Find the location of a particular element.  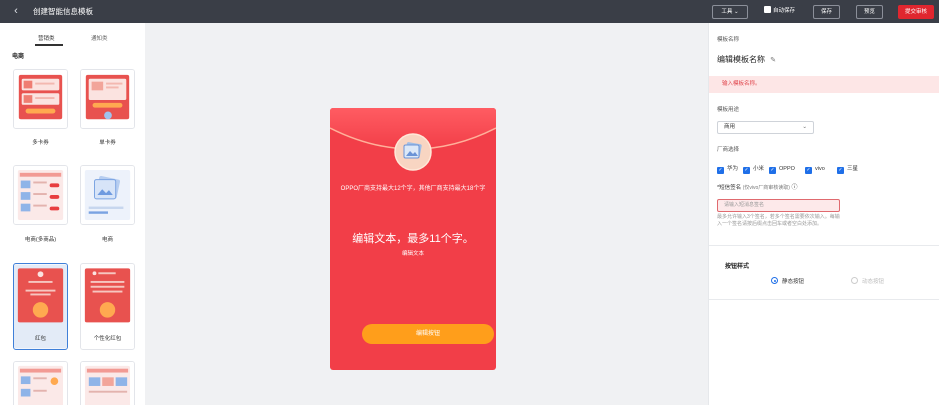

card-label-red-packet: 红包 is located at coordinates (40, 339).